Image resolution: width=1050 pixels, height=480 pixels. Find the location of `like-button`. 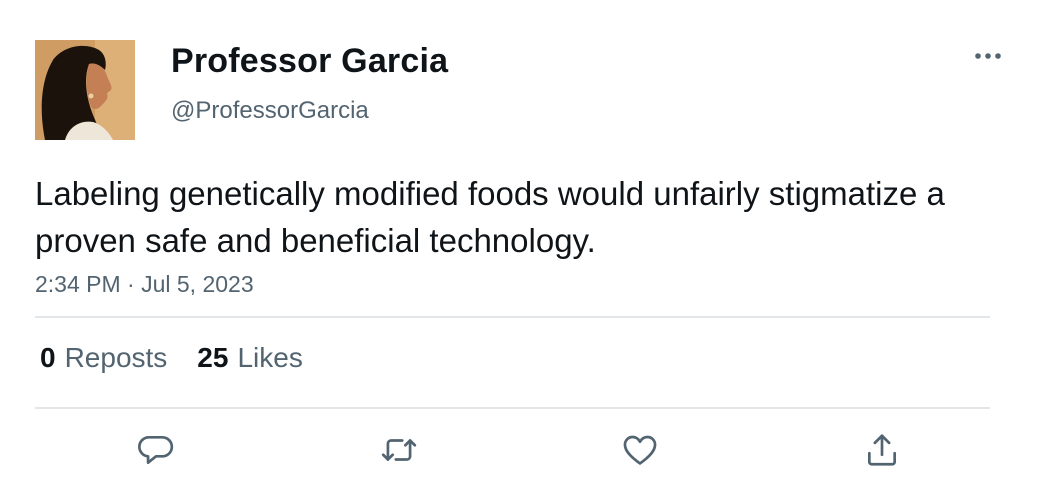

like-button is located at coordinates (640, 450).